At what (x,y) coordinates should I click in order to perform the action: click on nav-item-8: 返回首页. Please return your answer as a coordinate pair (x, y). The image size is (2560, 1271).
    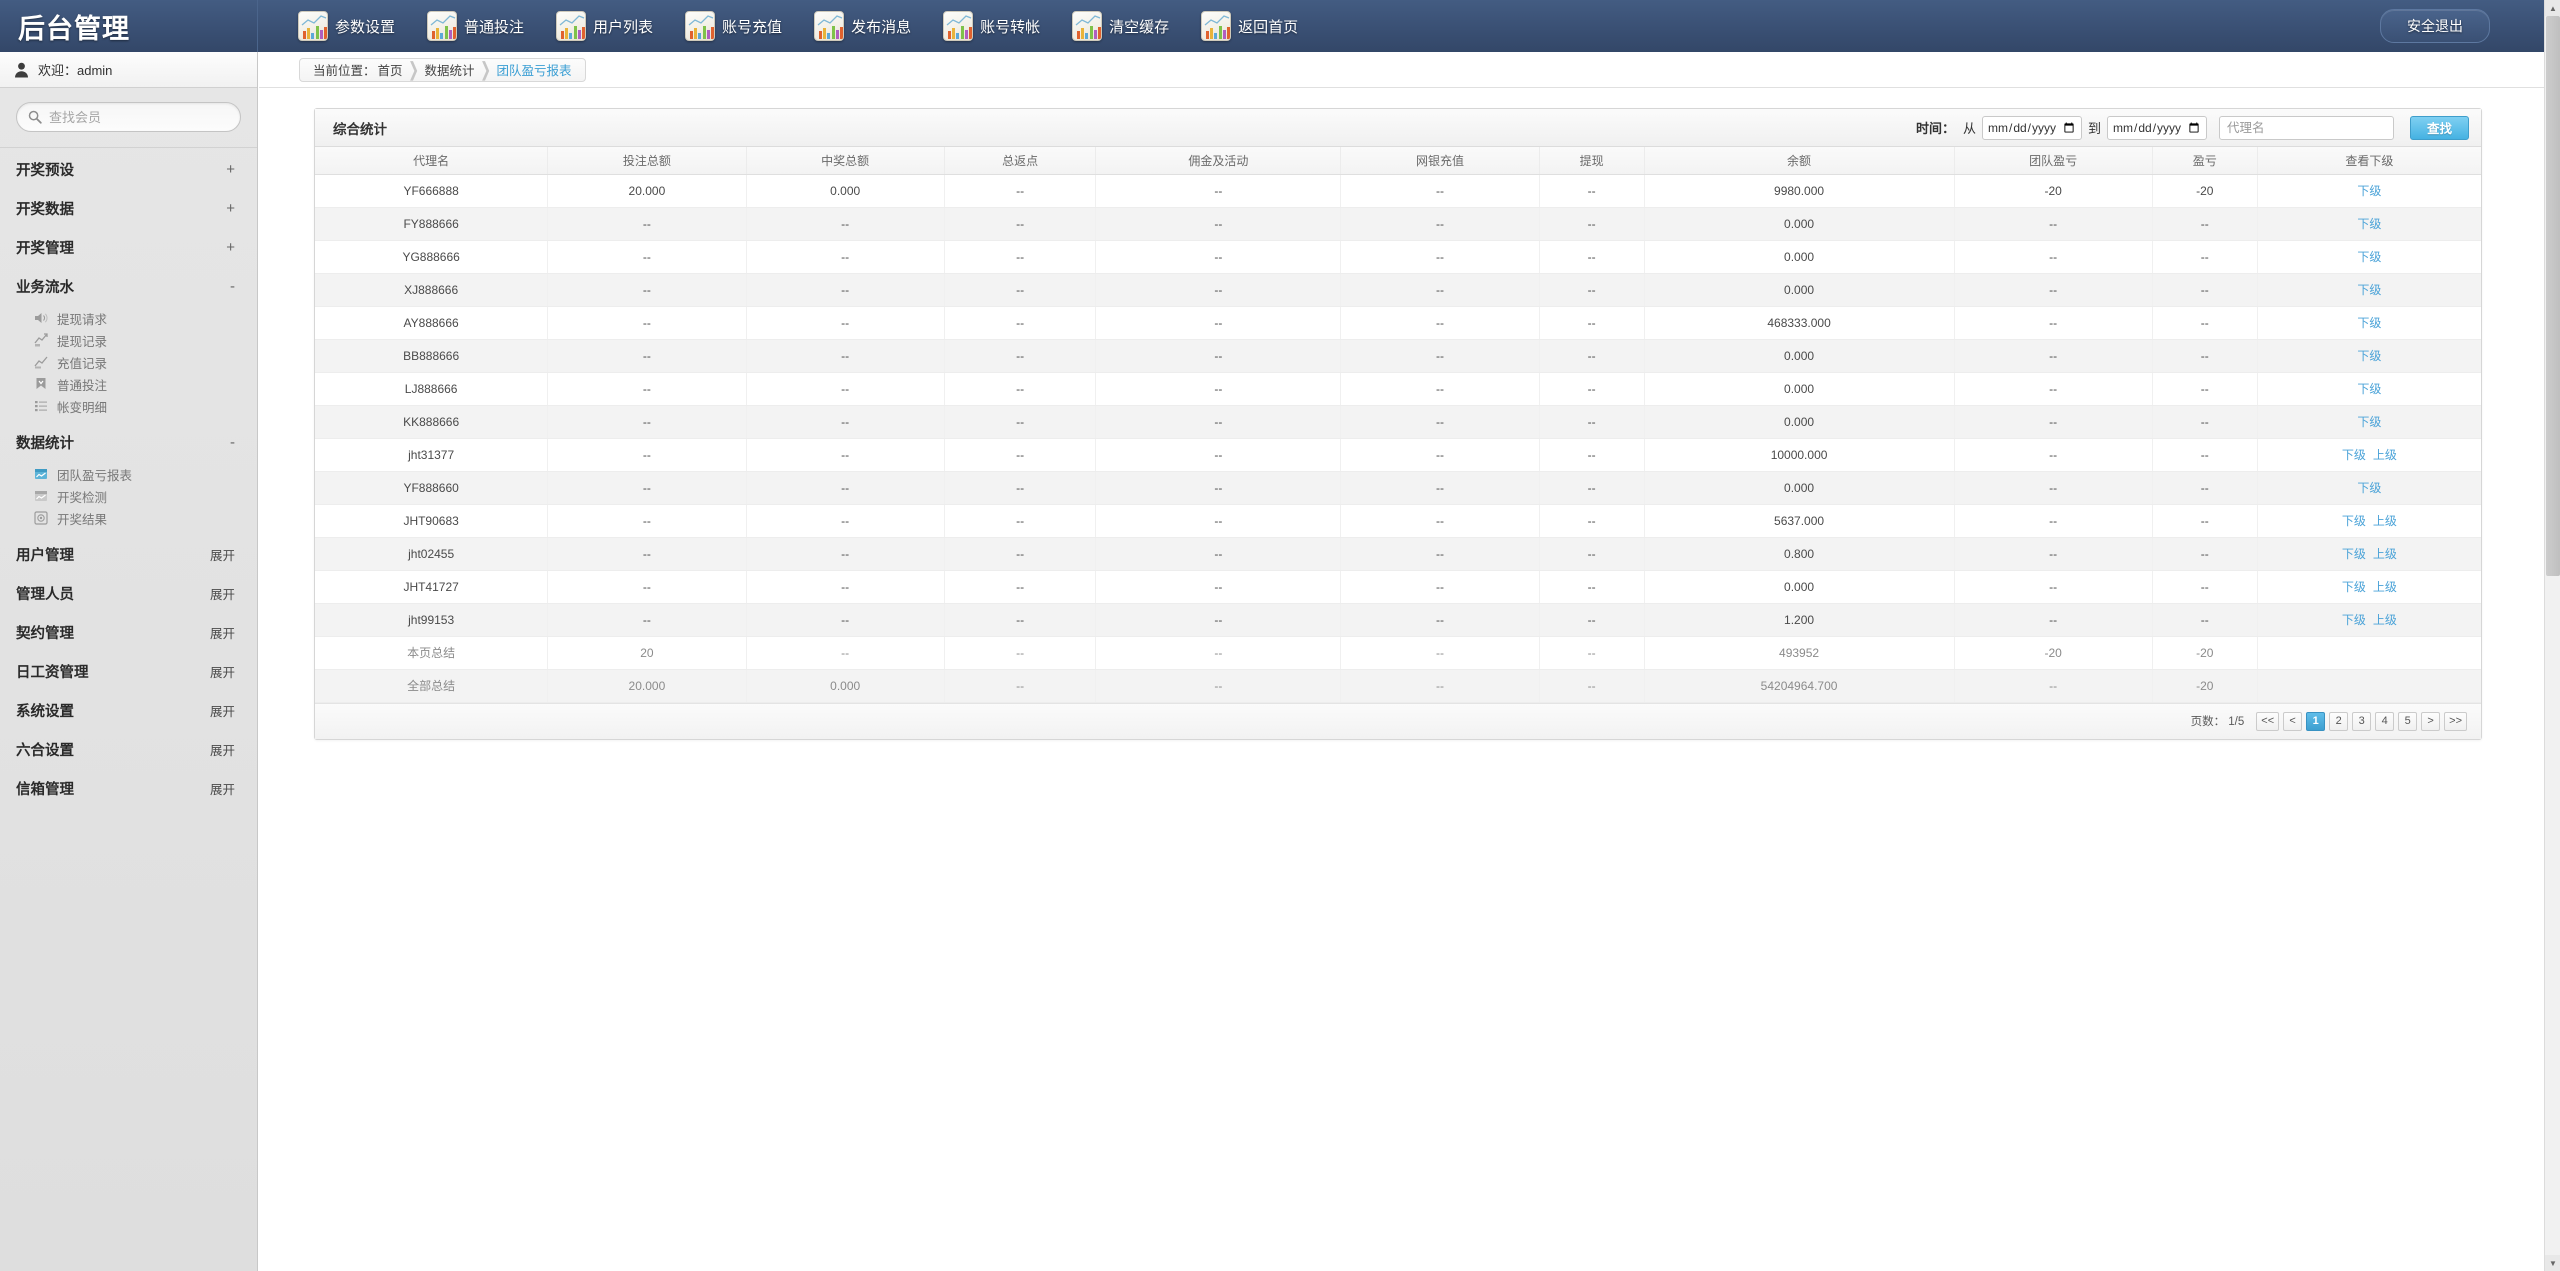
    Looking at the image, I should click on (1249, 26).